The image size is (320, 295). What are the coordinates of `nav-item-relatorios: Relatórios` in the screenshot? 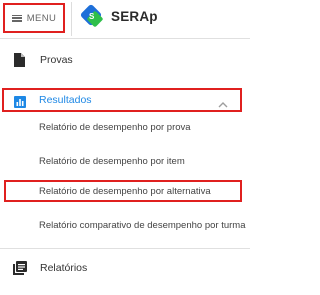 It's located at (125, 269).